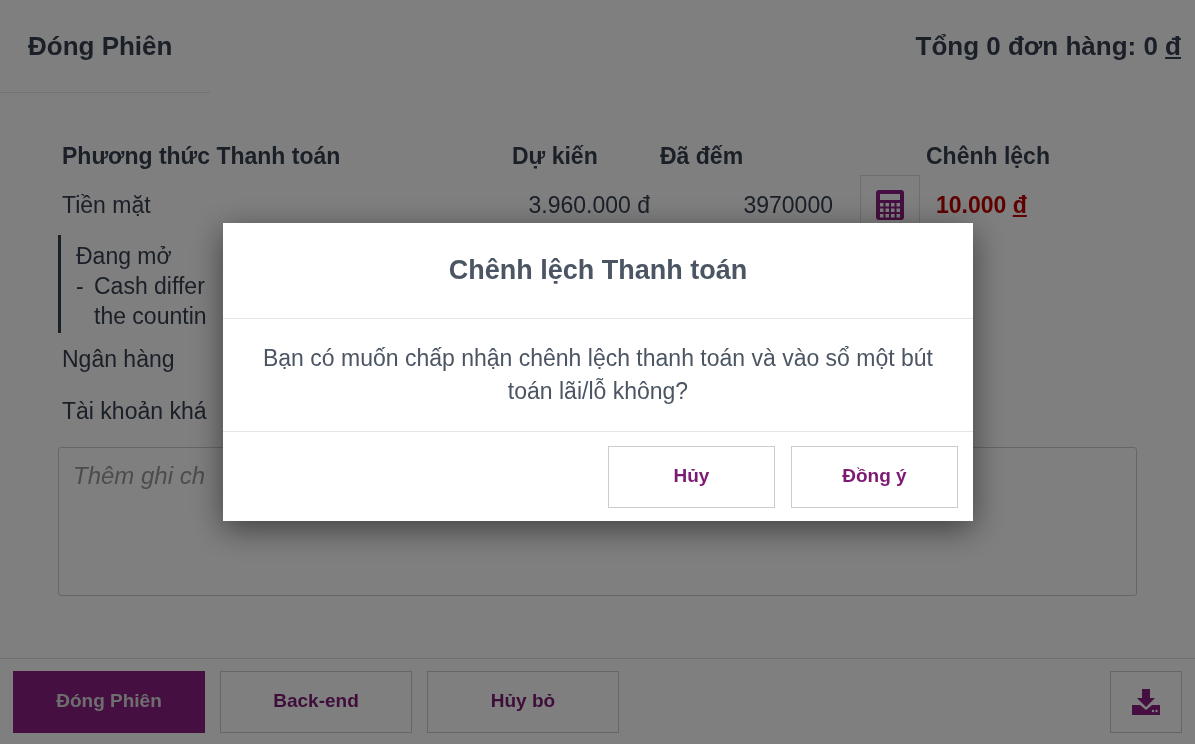 This screenshot has width=1195, height=744. I want to click on column-header: Dự kiến, so click(555, 156).